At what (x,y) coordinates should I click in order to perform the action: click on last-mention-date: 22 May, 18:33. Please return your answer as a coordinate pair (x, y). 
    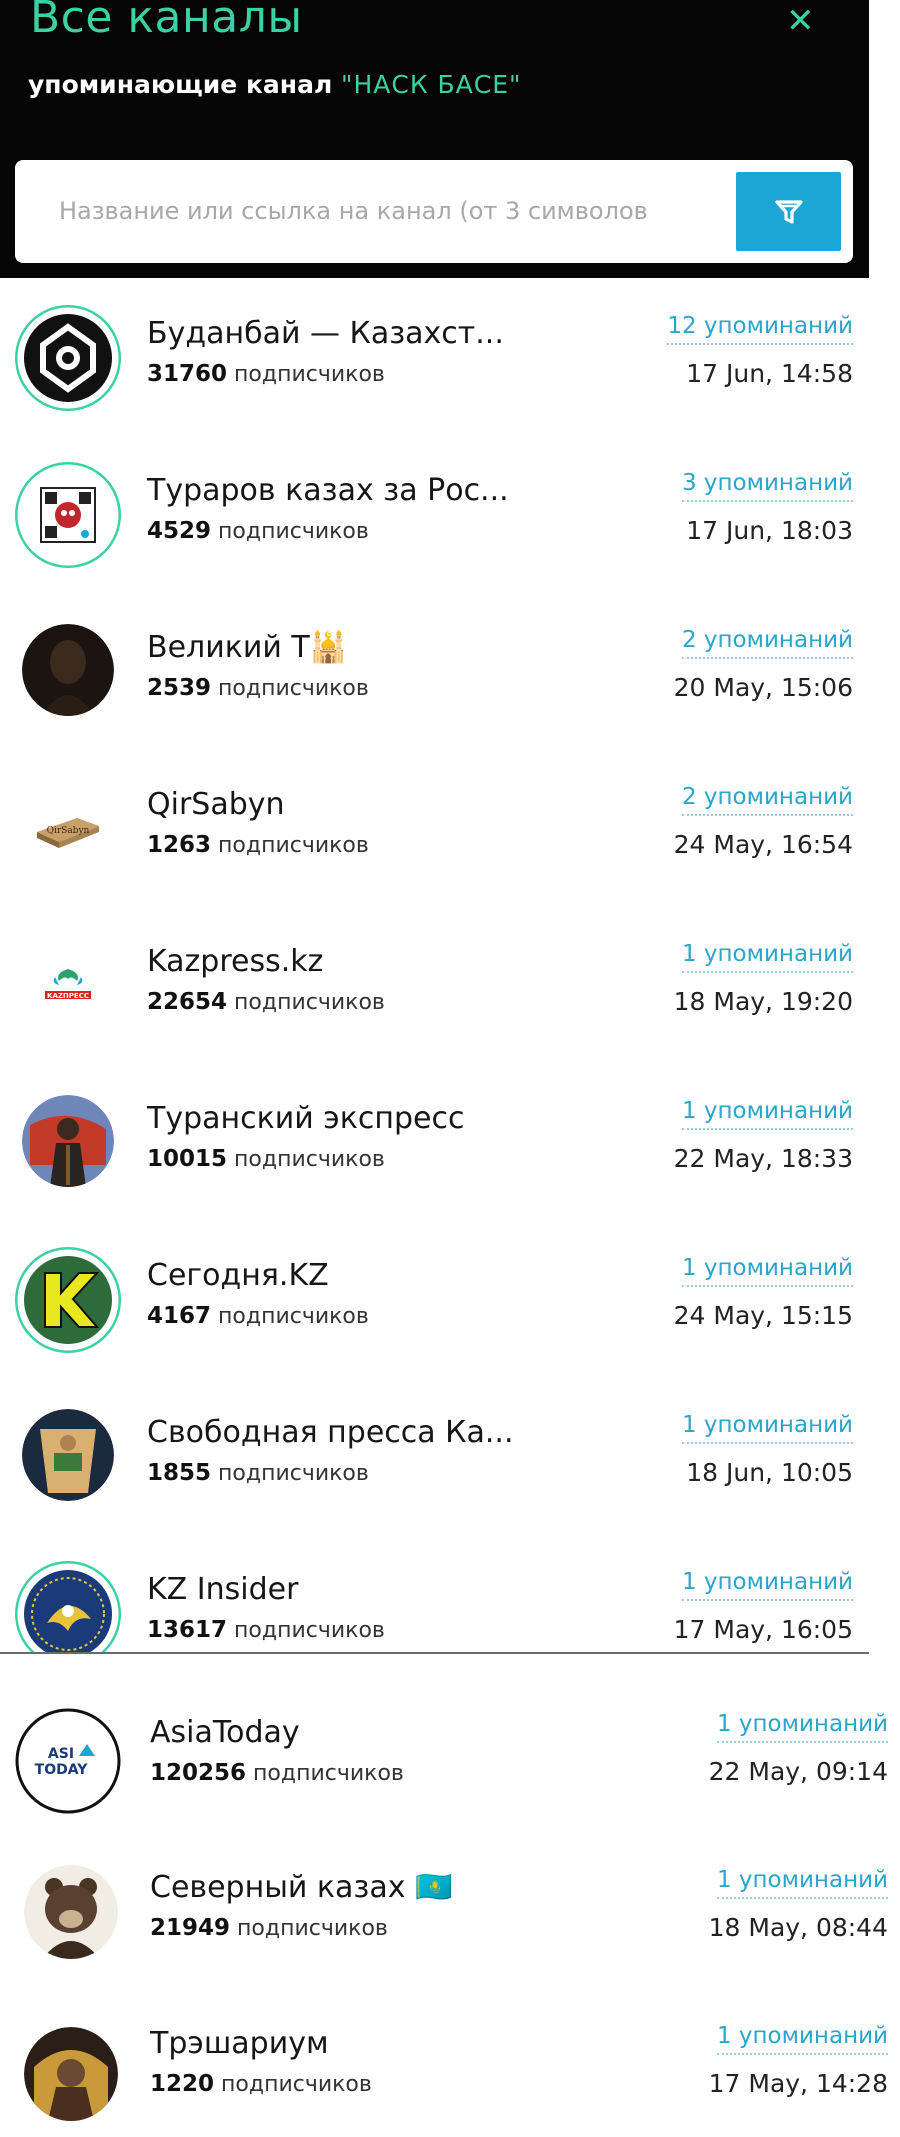
    Looking at the image, I should click on (763, 1158).